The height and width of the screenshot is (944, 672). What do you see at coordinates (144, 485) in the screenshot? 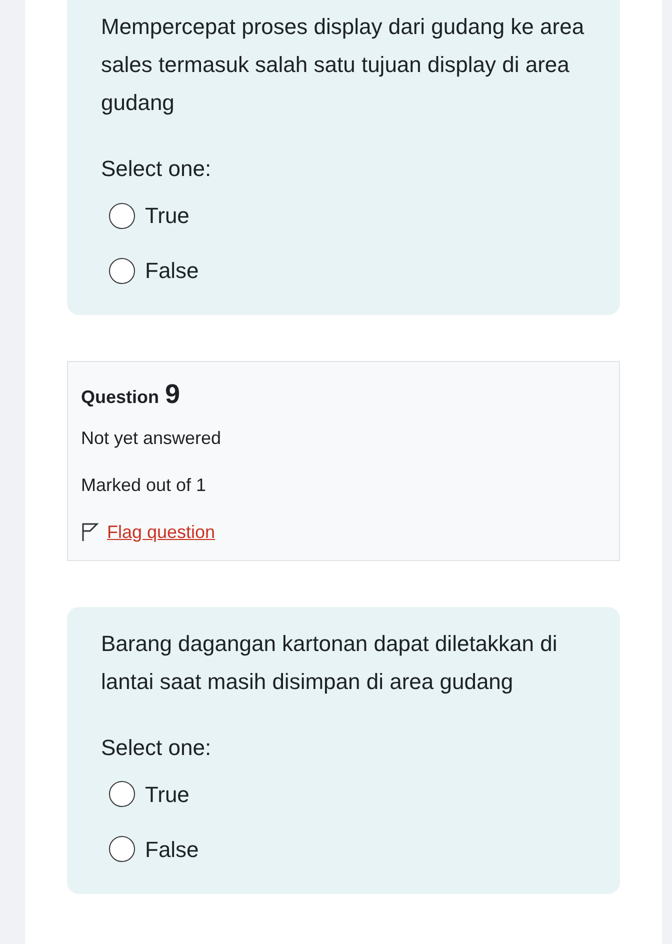
I see `marks-text: Marked out of 1` at bounding box center [144, 485].